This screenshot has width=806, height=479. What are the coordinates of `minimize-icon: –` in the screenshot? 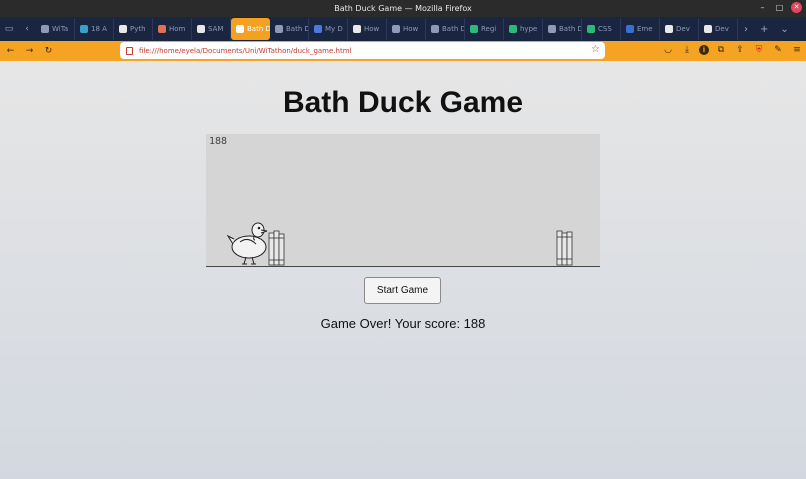 It's located at (762, 7).